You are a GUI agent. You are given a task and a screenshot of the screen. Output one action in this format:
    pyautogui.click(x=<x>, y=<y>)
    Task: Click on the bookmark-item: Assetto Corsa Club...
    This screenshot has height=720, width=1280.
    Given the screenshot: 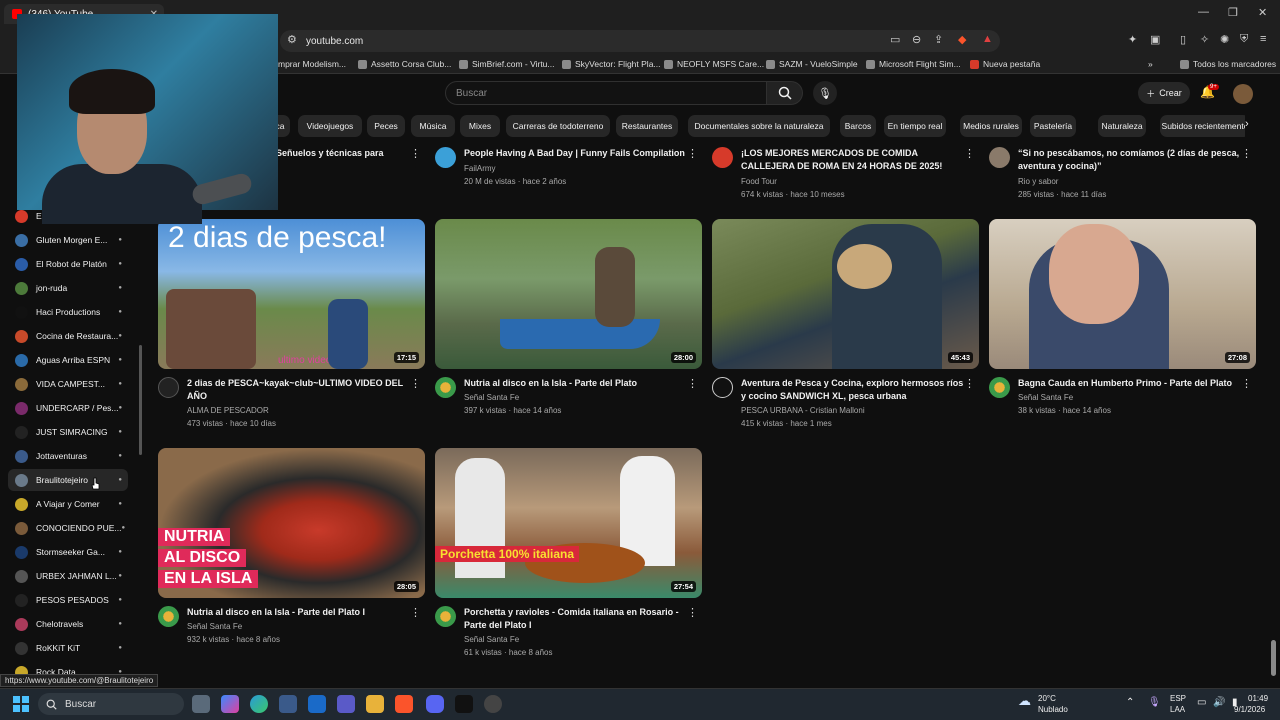 What is the action you would take?
    pyautogui.click(x=404, y=64)
    